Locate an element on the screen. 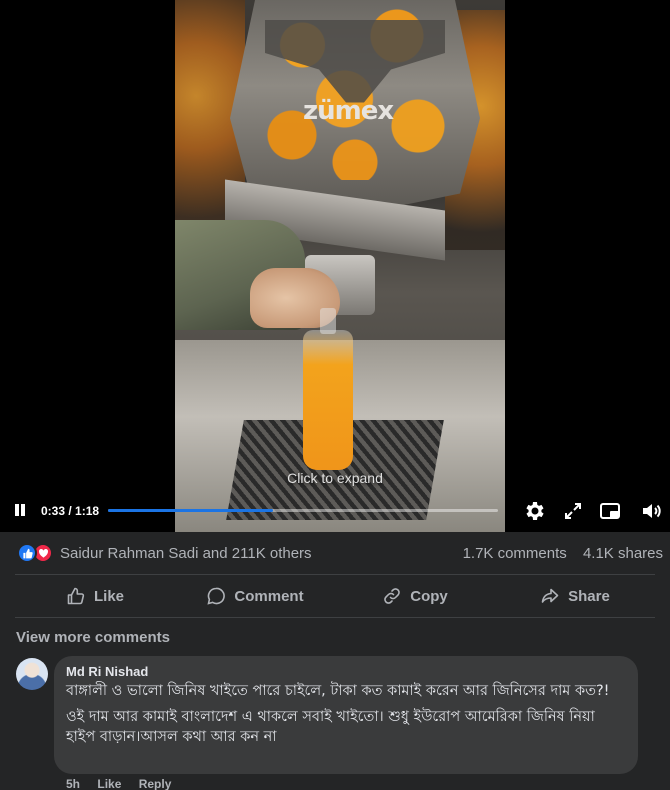 This screenshot has width=670, height=790. comment-meta: 5h Like Reply is located at coordinates (125, 783).